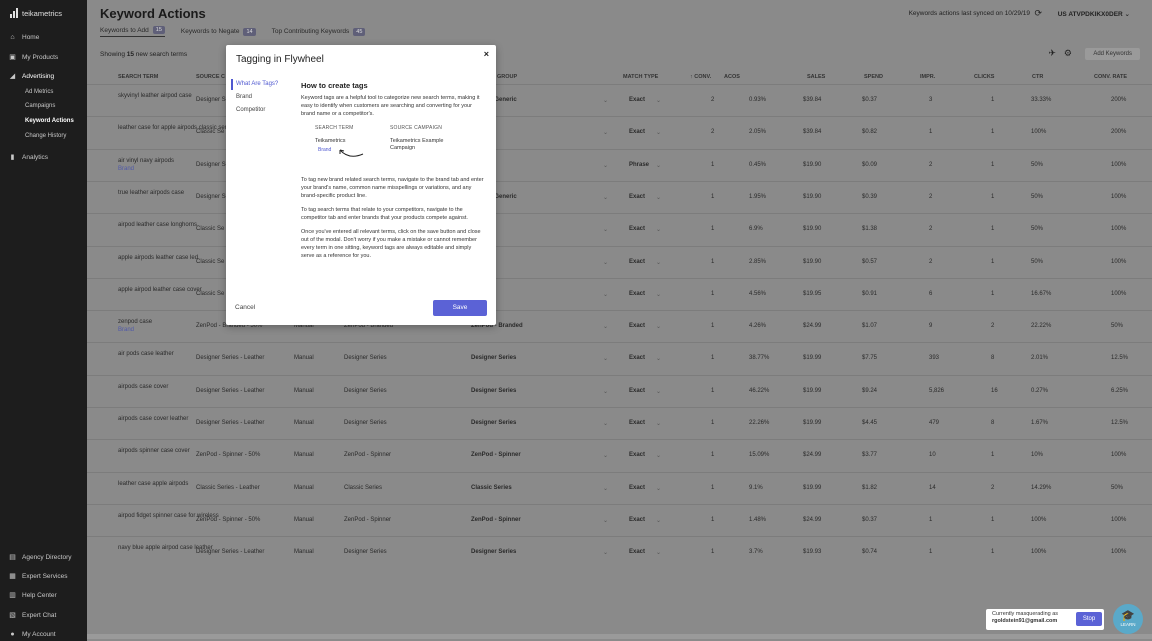  Describe the element at coordinates (32, 615) in the screenshot. I see `sidebar-item-expert-chat: ▧ Expert Chat` at that location.